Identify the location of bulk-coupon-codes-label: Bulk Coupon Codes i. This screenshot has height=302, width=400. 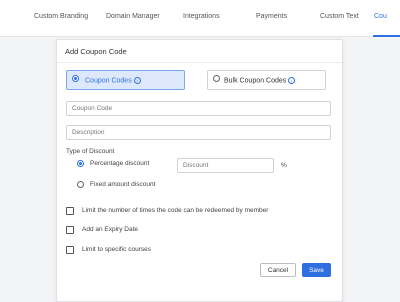
(260, 80).